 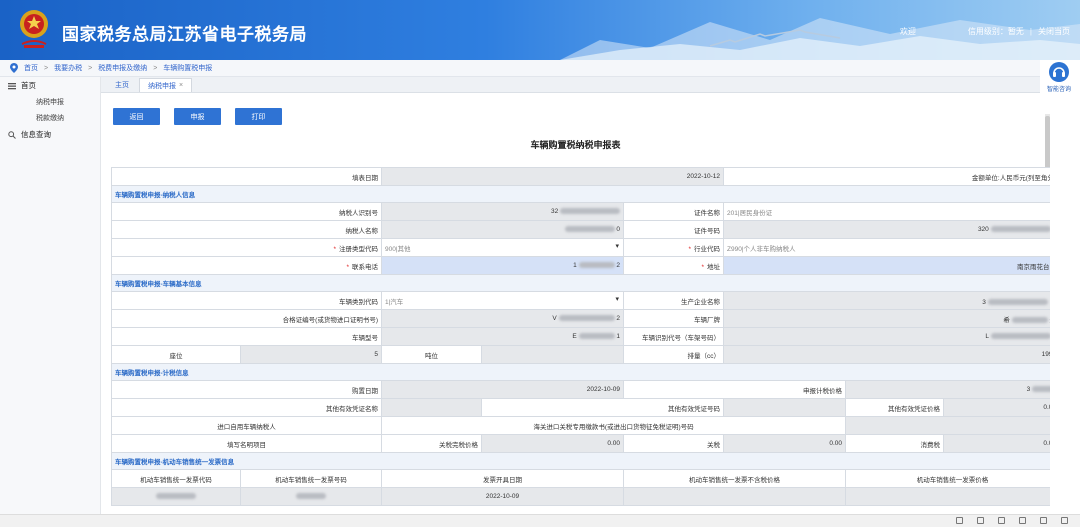 I want to click on location-pin-icon, so click(x=14, y=68).